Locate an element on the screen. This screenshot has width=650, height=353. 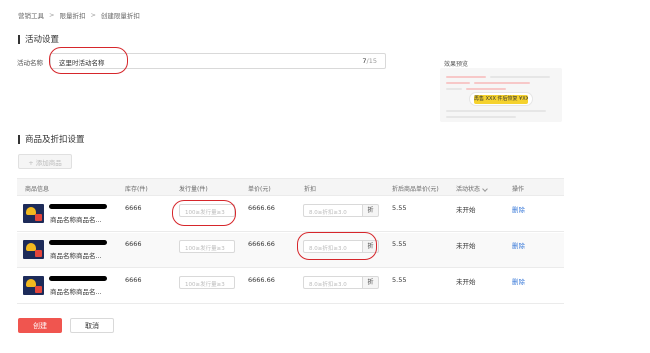
status-header-text: 活动状态 is located at coordinates (468, 189).